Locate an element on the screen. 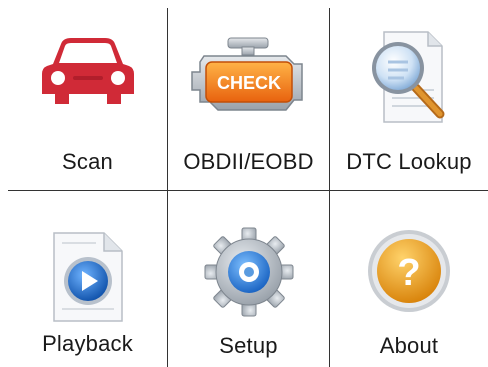 This screenshot has height=367, width=488. menu-item-label-scan: Scan is located at coordinates (87, 161).